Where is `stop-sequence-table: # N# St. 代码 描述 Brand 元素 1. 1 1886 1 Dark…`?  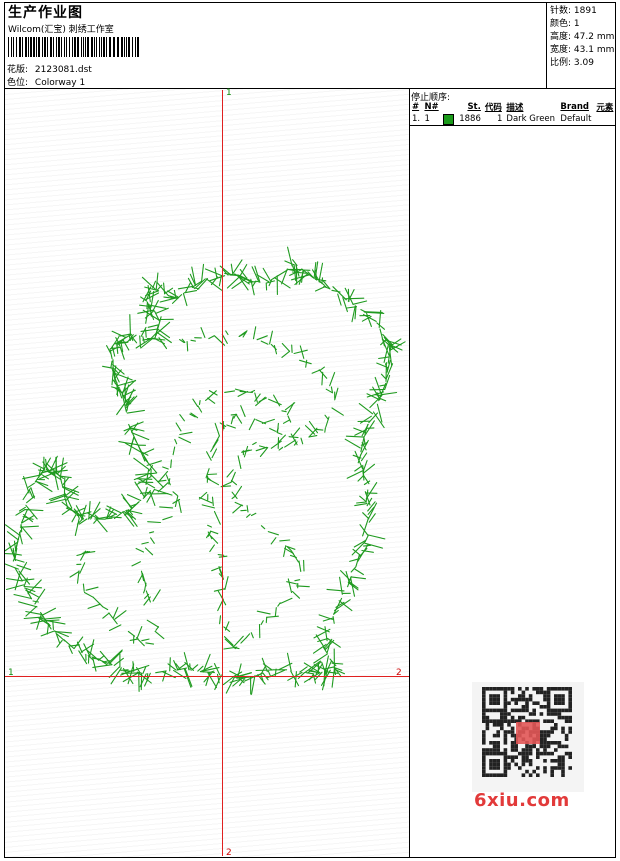
stop-sequence-table: # N# St. 代码 描述 Brand 元素 1. 1 1886 1 Dark… is located at coordinates (513, 113).